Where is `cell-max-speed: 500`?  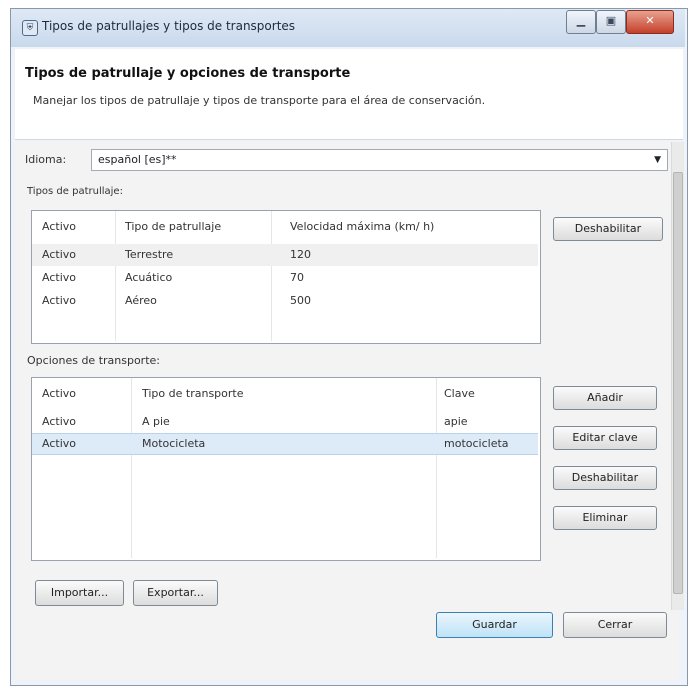 cell-max-speed: 500 is located at coordinates (300, 300).